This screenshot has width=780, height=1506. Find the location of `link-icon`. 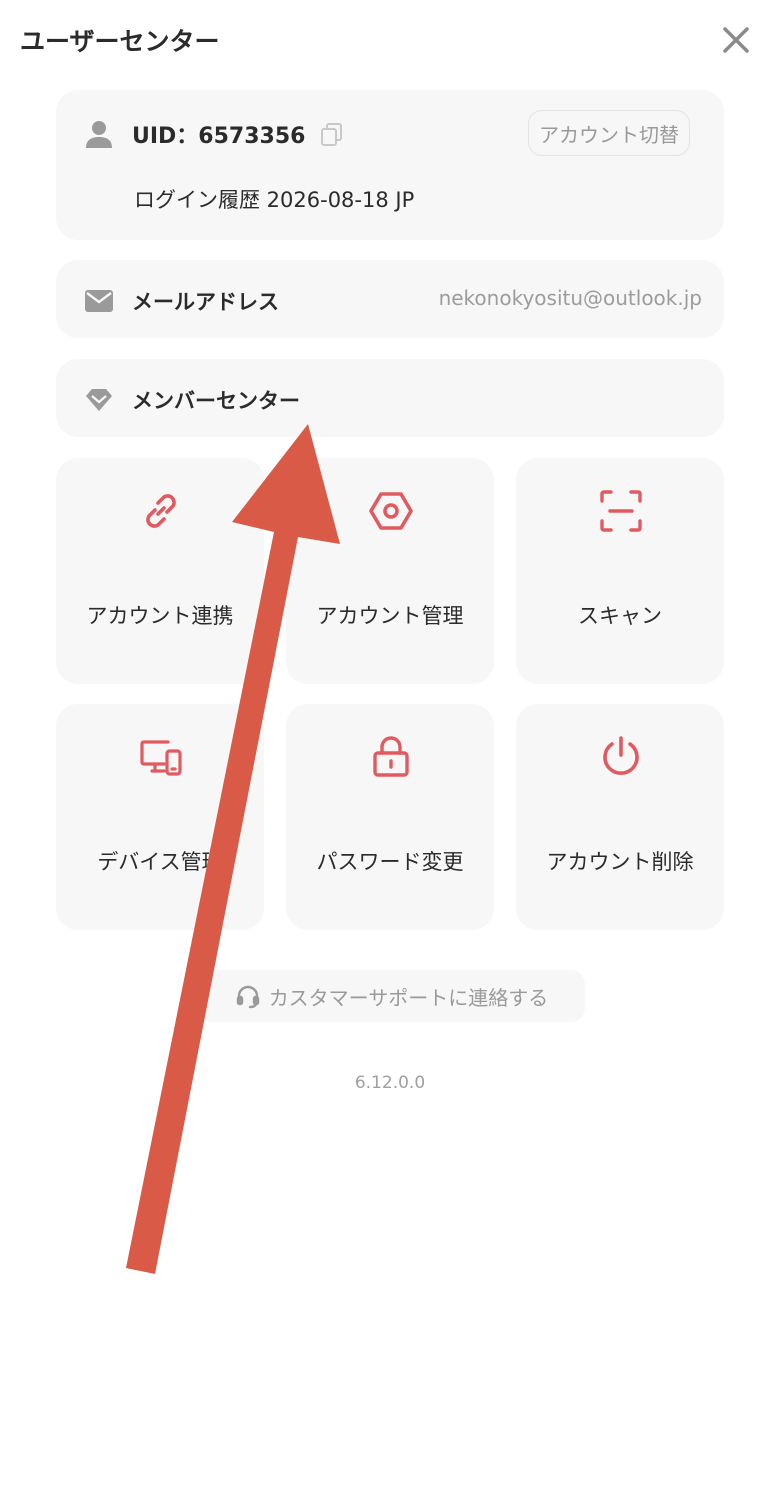

link-icon is located at coordinates (161, 511).